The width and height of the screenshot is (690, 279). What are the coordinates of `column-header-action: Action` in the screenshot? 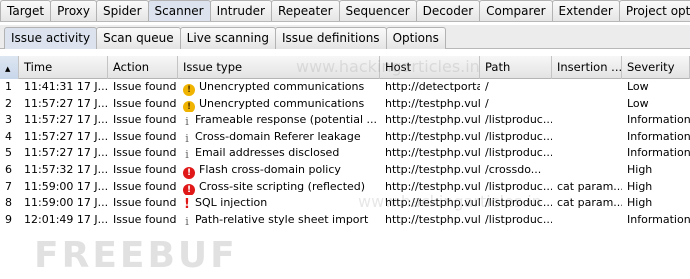 It's located at (143, 67).